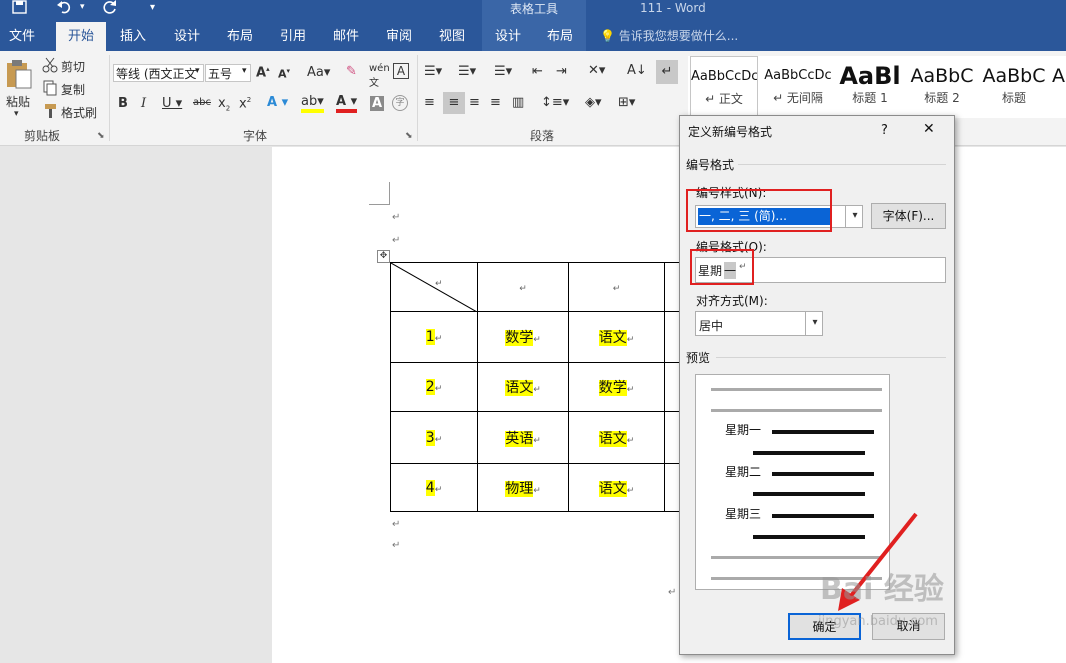 This screenshot has height=663, width=1066. Describe the element at coordinates (1014, 87) in the screenshot. I see `style-title: AaBbC 标题` at that location.